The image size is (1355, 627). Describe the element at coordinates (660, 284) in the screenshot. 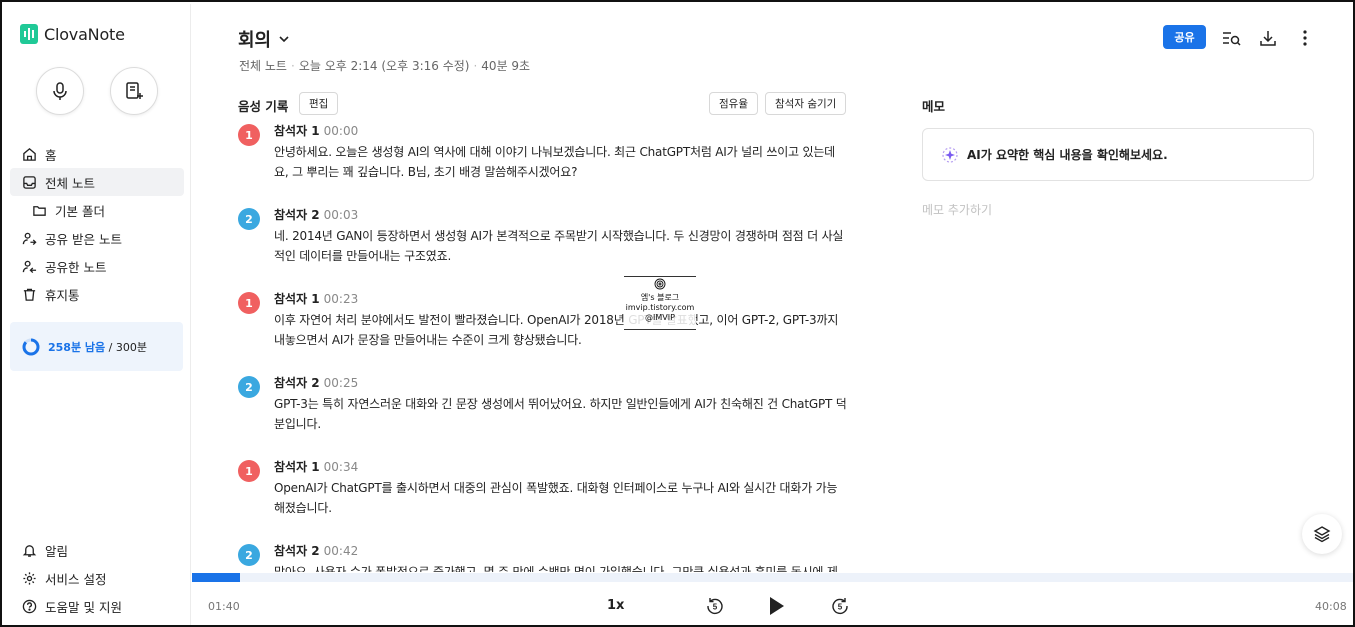

I see `fingerprint-icon` at that location.